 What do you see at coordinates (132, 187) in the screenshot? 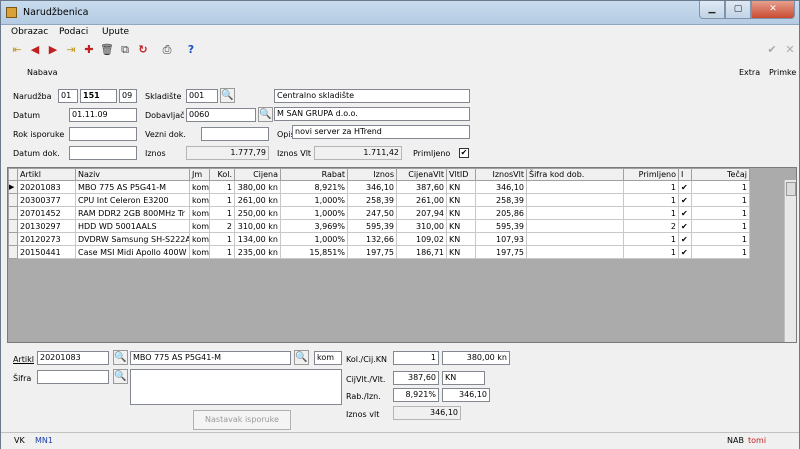
I see `table-cell: MBO 775 AS P5G41-M` at bounding box center [132, 187].